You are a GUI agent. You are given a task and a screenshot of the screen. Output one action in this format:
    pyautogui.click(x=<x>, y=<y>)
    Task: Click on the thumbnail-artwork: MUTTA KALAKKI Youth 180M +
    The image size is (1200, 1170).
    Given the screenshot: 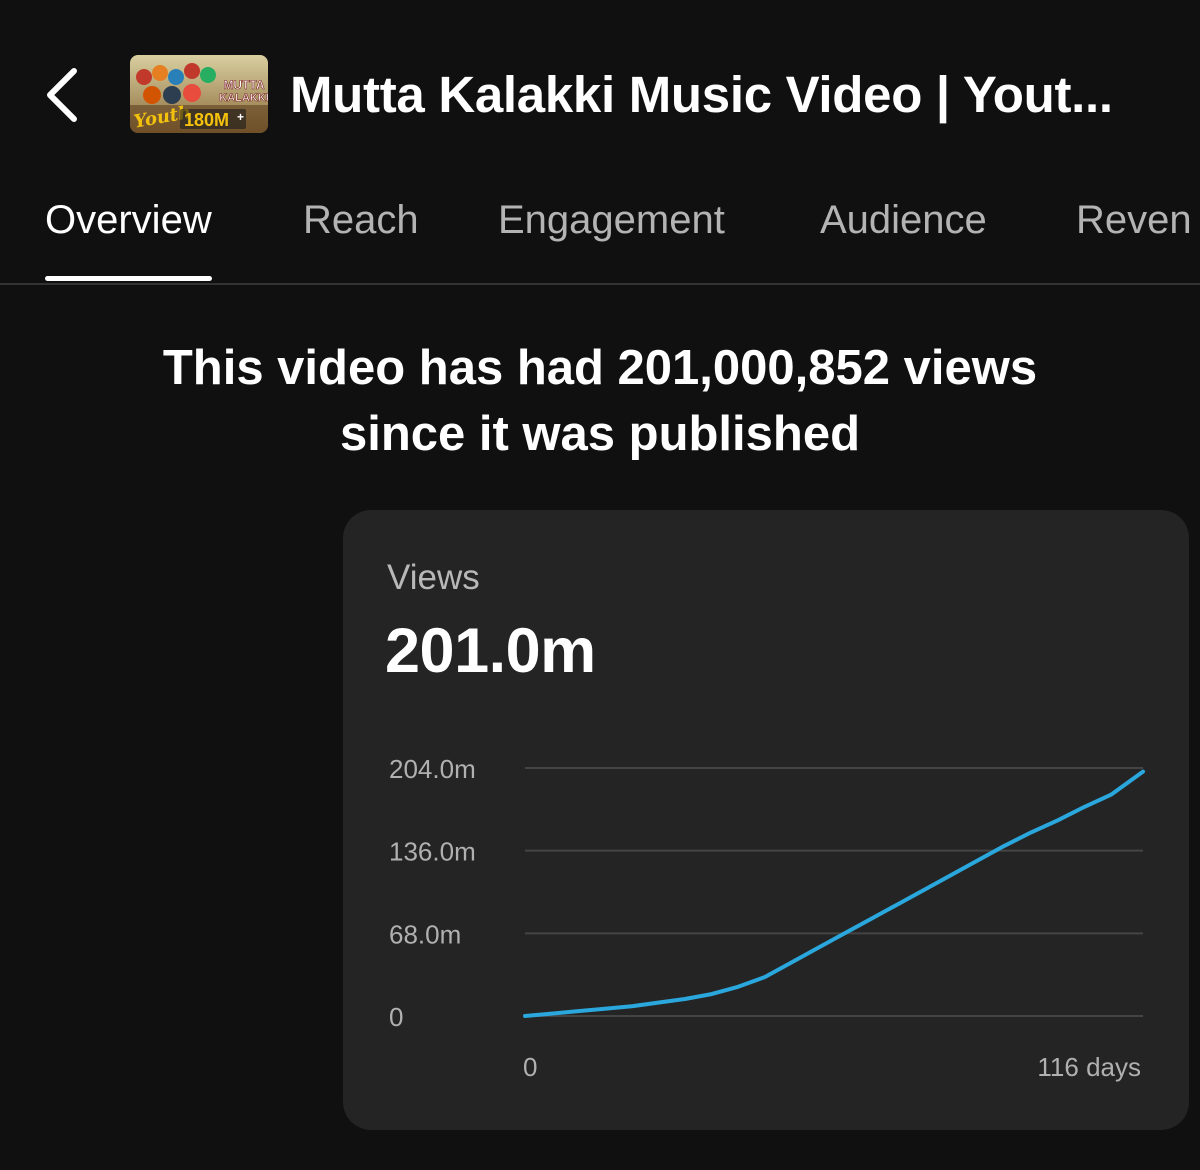 What is the action you would take?
    pyautogui.click(x=199, y=94)
    